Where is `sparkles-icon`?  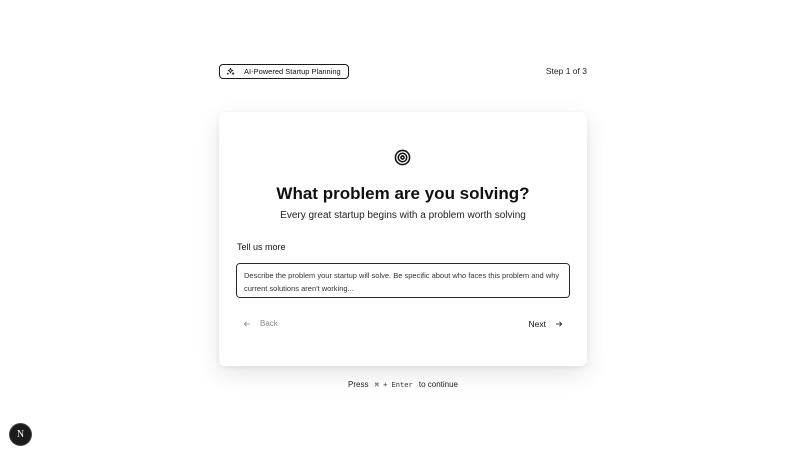
sparkles-icon is located at coordinates (230, 71).